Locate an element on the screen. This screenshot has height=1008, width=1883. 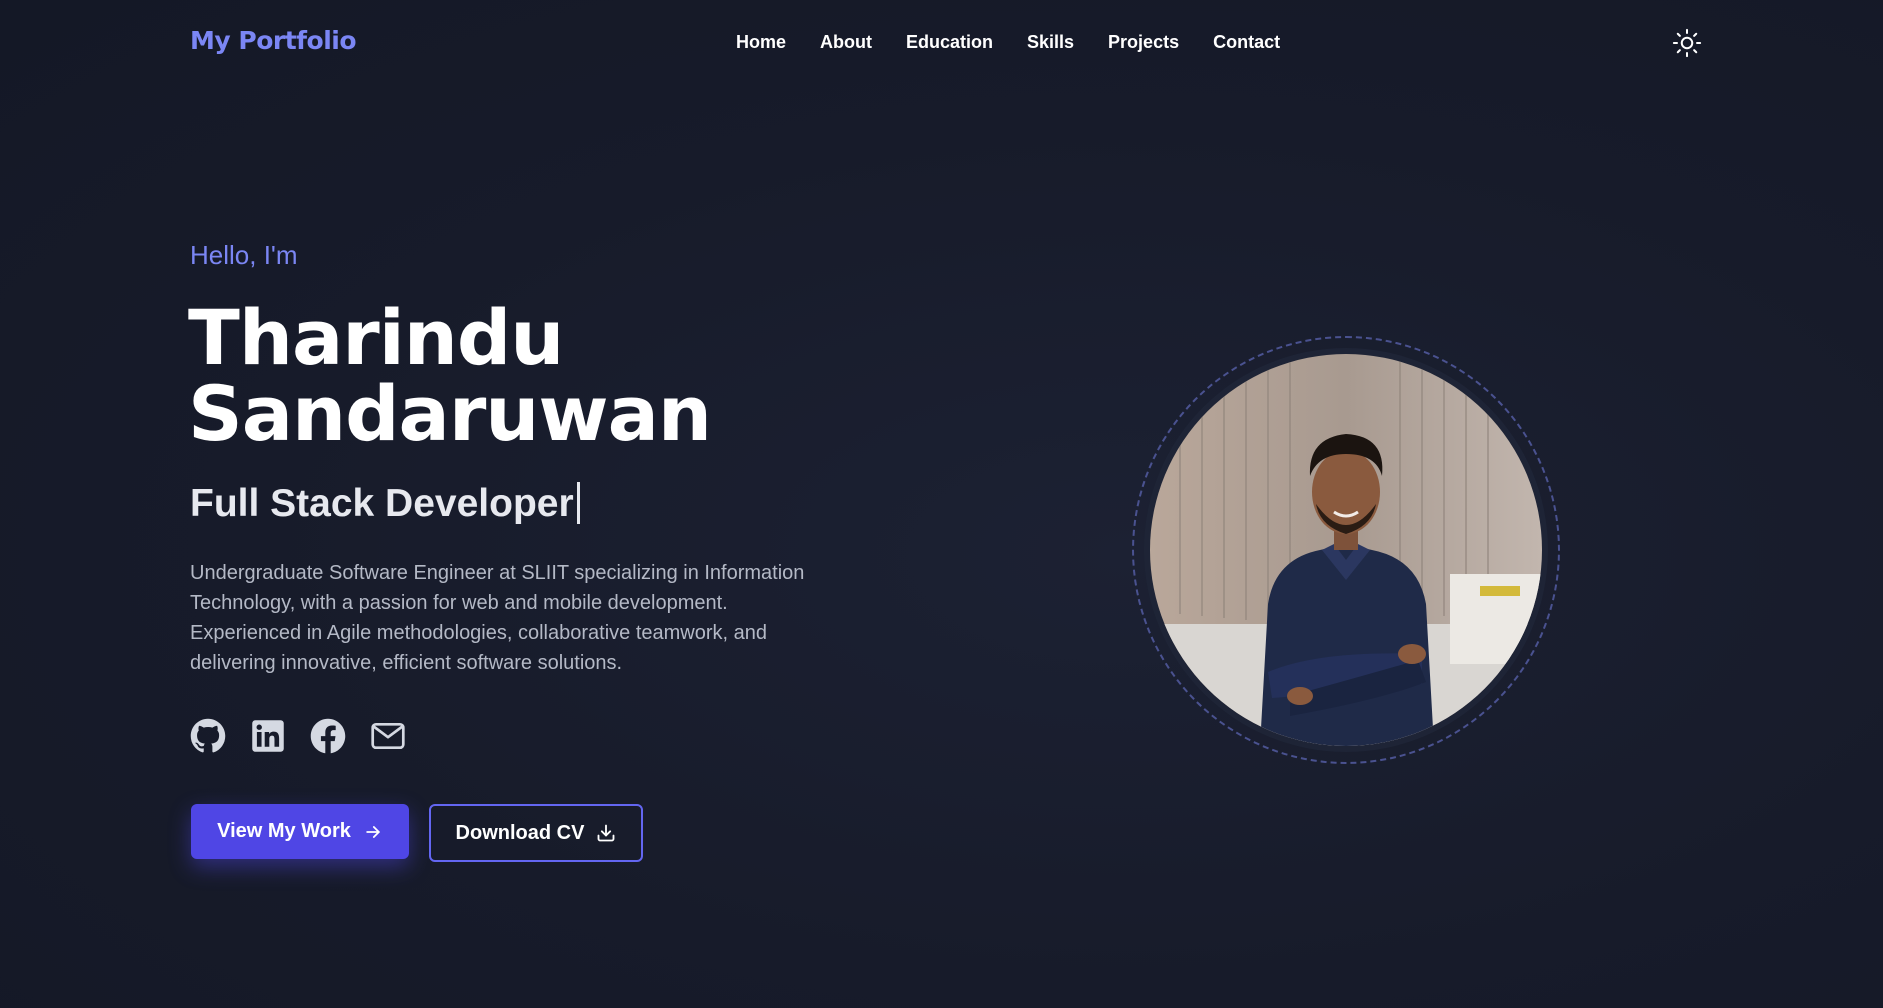
view-my-work-label: View My Work is located at coordinates (284, 831).